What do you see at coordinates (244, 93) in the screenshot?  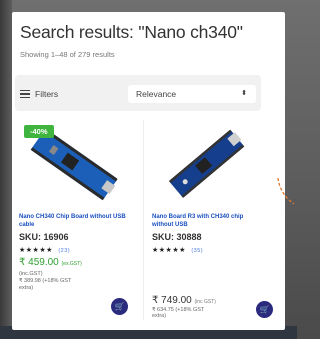 I see `chevron-updown-icon: ⬍` at bounding box center [244, 93].